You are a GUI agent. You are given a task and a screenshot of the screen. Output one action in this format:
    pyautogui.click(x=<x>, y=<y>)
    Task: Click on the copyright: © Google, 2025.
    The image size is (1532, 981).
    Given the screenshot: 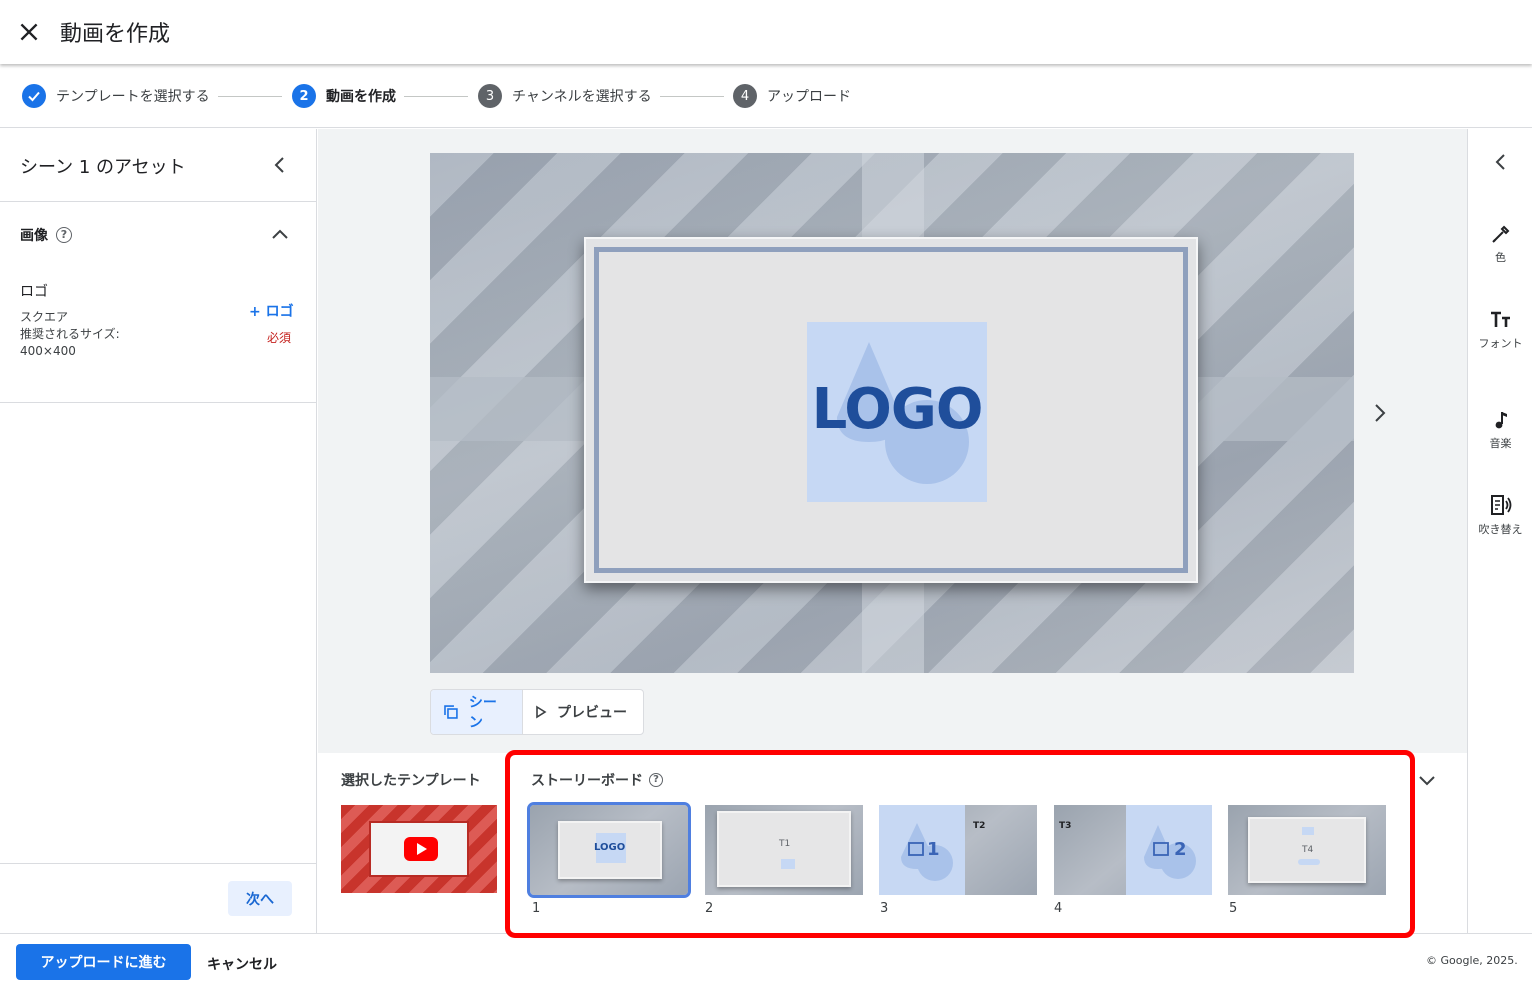 What is the action you would take?
    pyautogui.click(x=1472, y=960)
    